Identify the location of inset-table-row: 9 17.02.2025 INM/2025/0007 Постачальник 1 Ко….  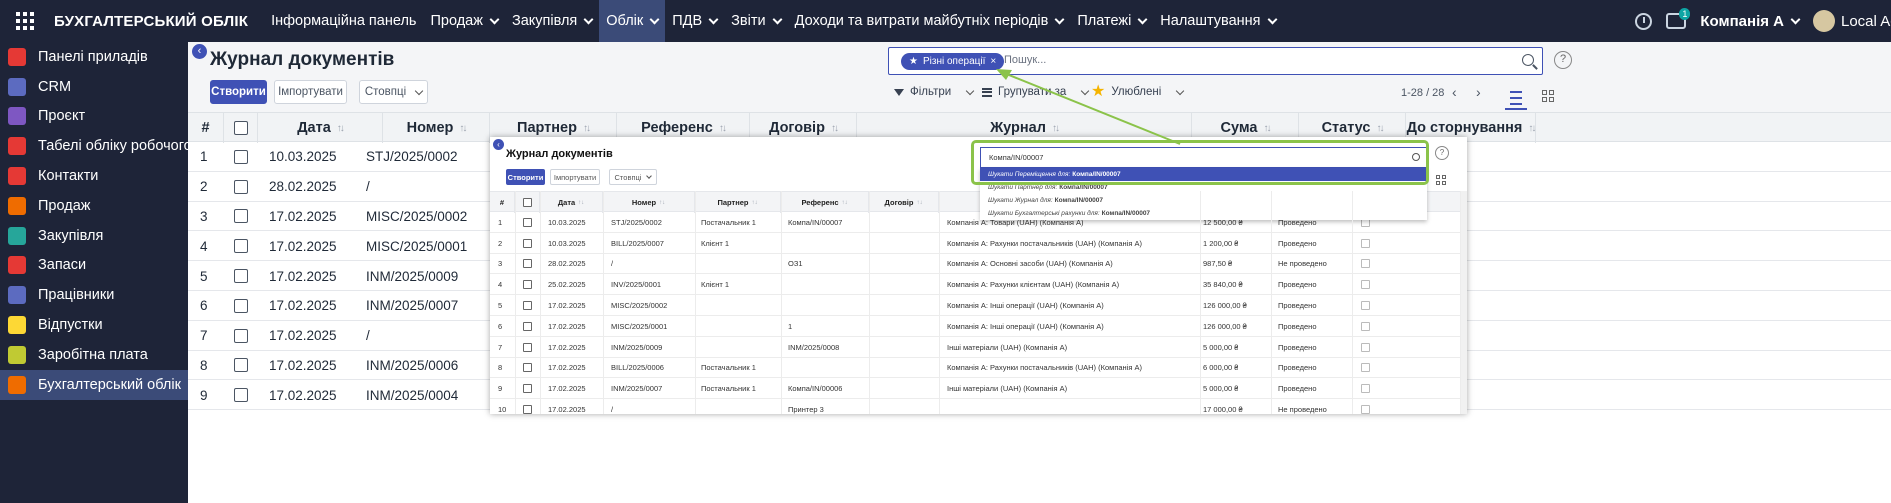
(978, 389).